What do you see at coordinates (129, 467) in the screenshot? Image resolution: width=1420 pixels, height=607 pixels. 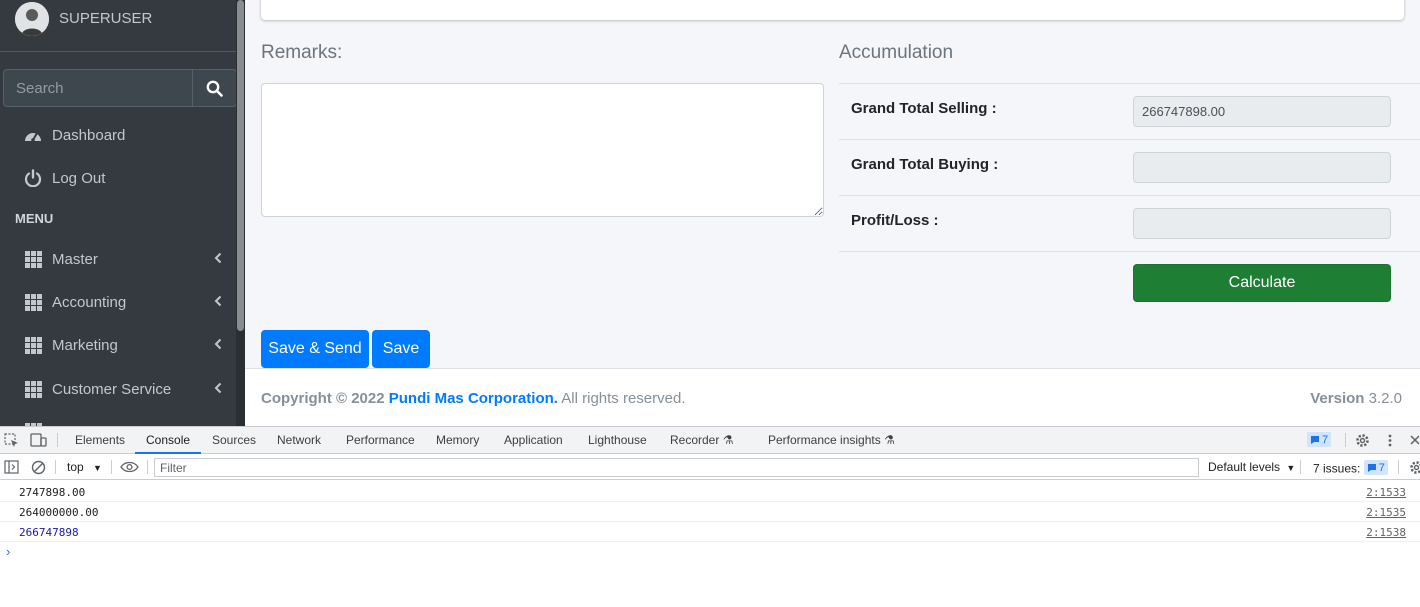 I see `eye-icon` at bounding box center [129, 467].